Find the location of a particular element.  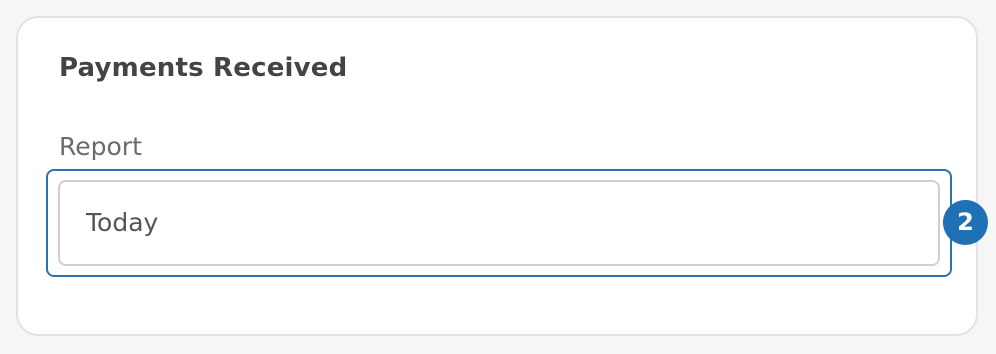

step-number-badge: 2 is located at coordinates (965, 222).